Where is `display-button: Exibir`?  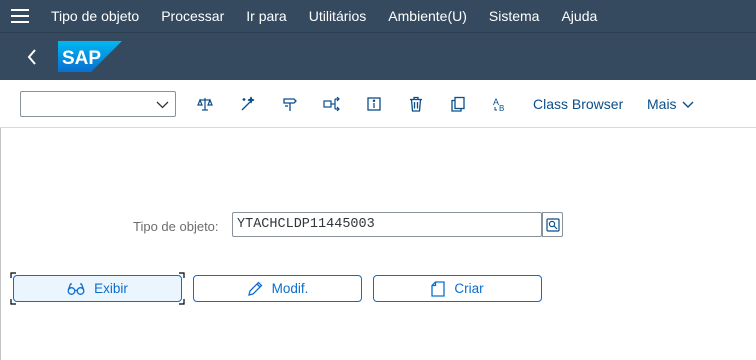 display-button: Exibir is located at coordinates (97, 288).